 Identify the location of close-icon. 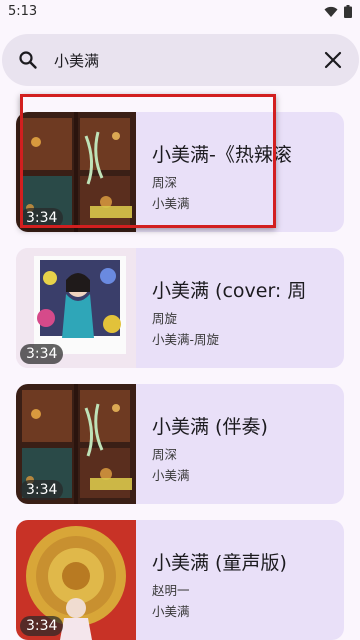
(333, 60).